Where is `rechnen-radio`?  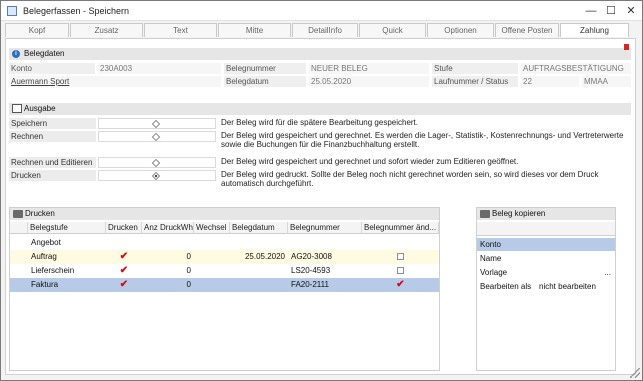 rechnen-radio is located at coordinates (156, 137).